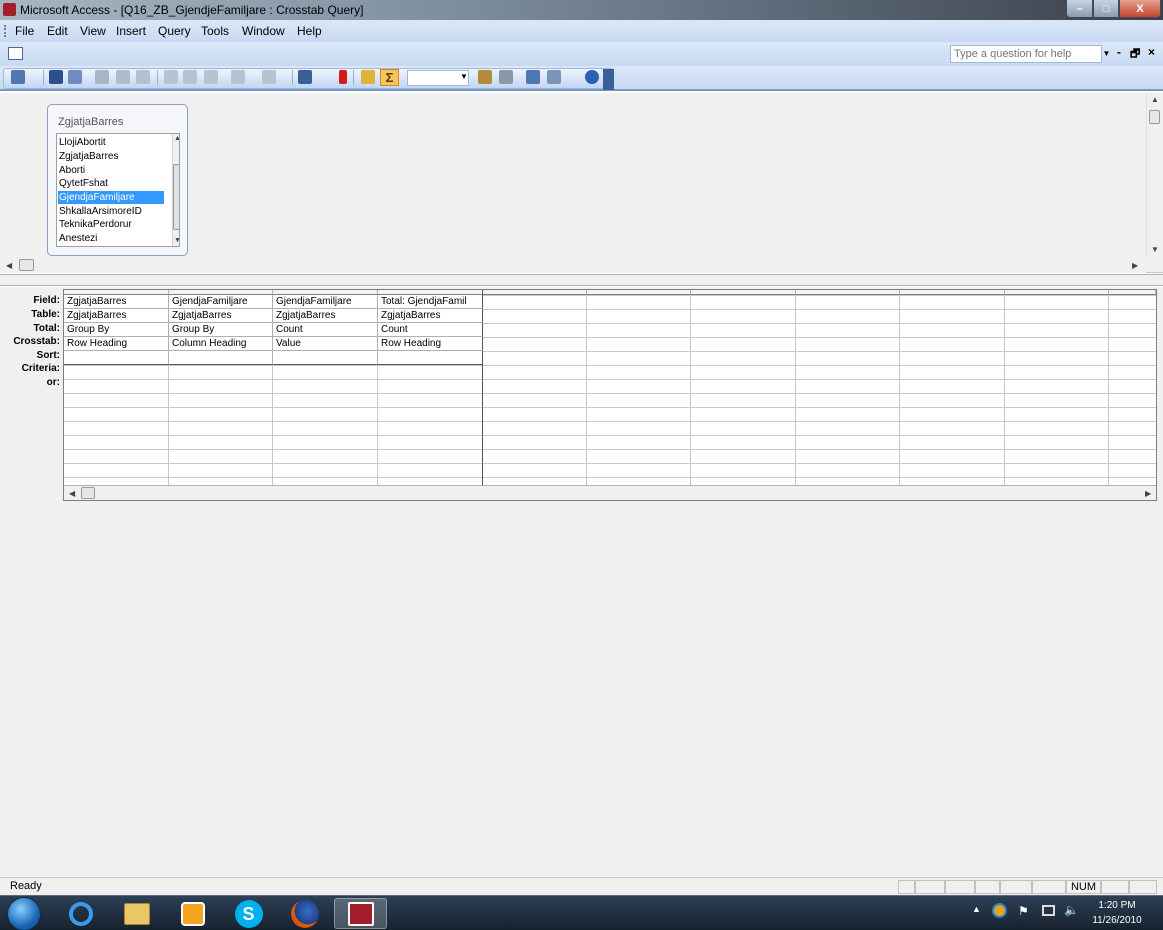  Describe the element at coordinates (24, 913) in the screenshot. I see `start-button` at that location.